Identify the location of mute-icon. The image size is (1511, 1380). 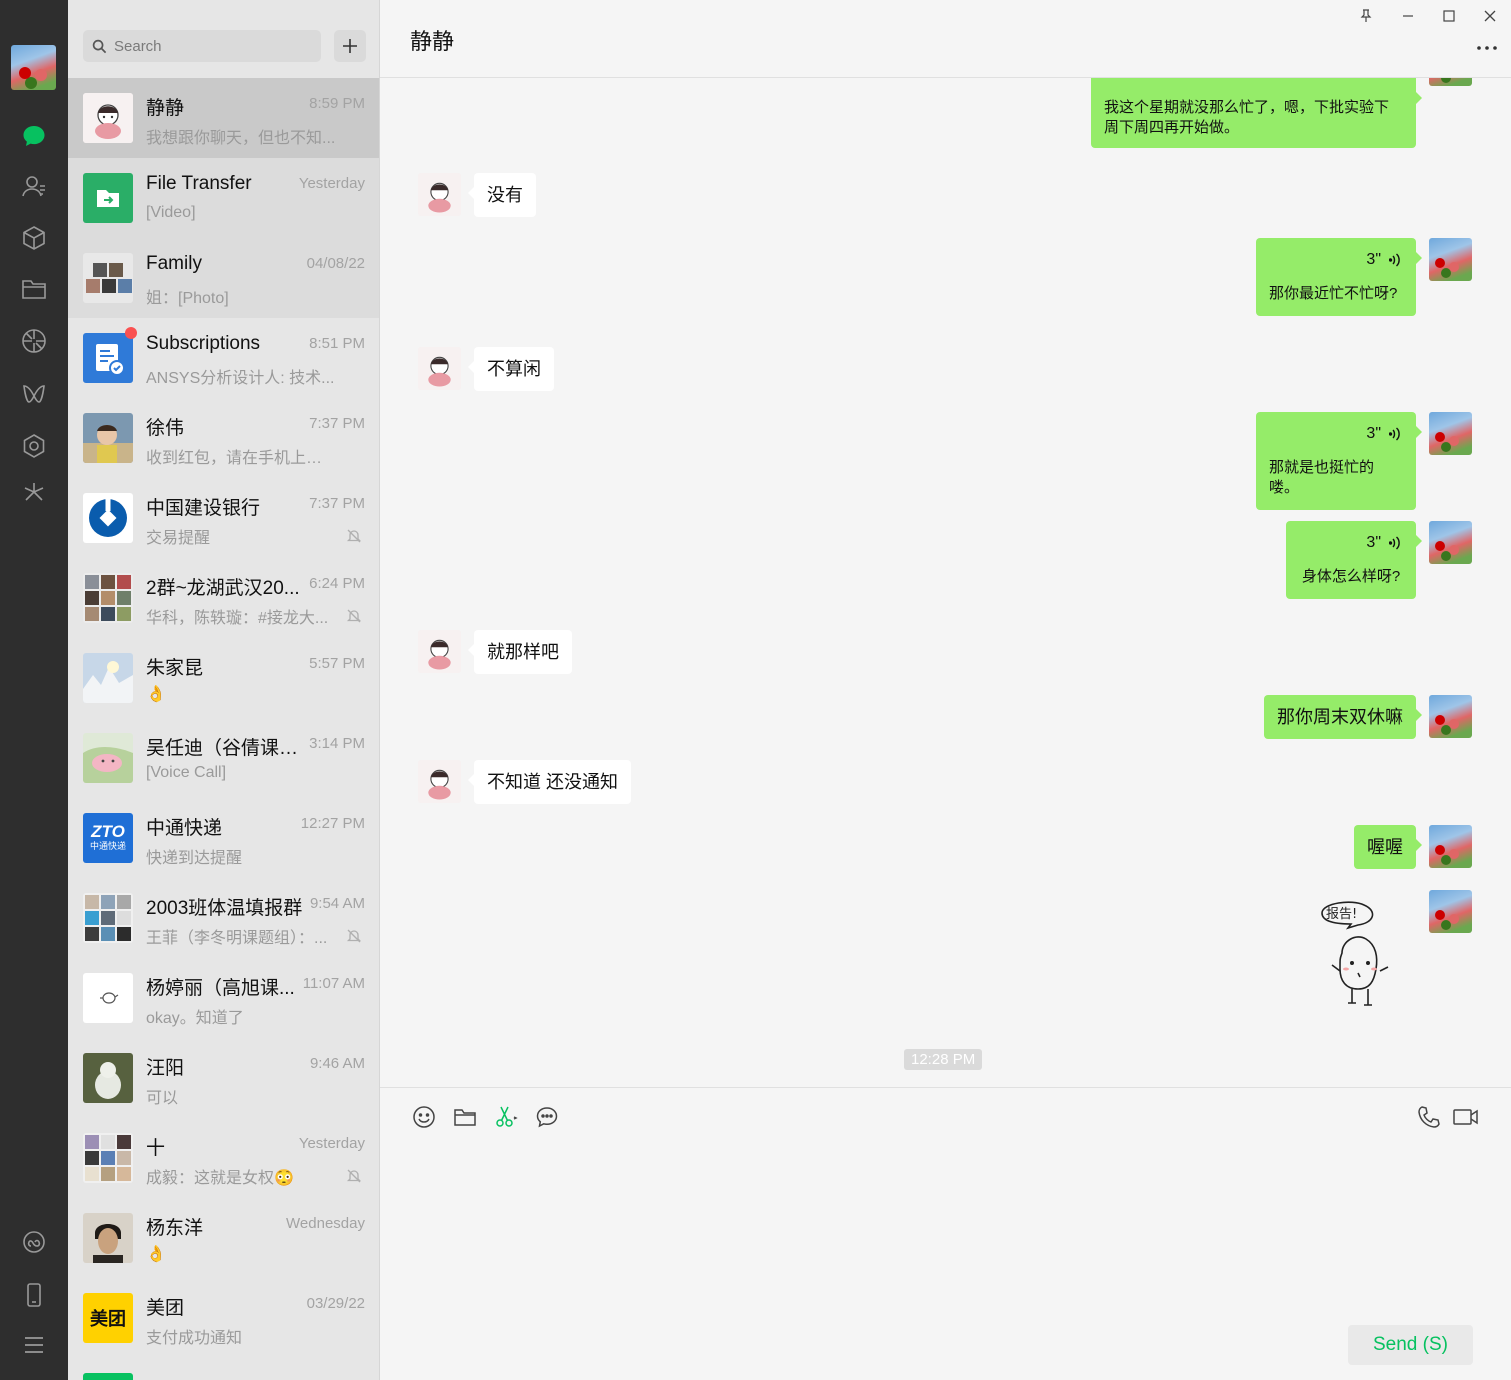
(354, 1176).